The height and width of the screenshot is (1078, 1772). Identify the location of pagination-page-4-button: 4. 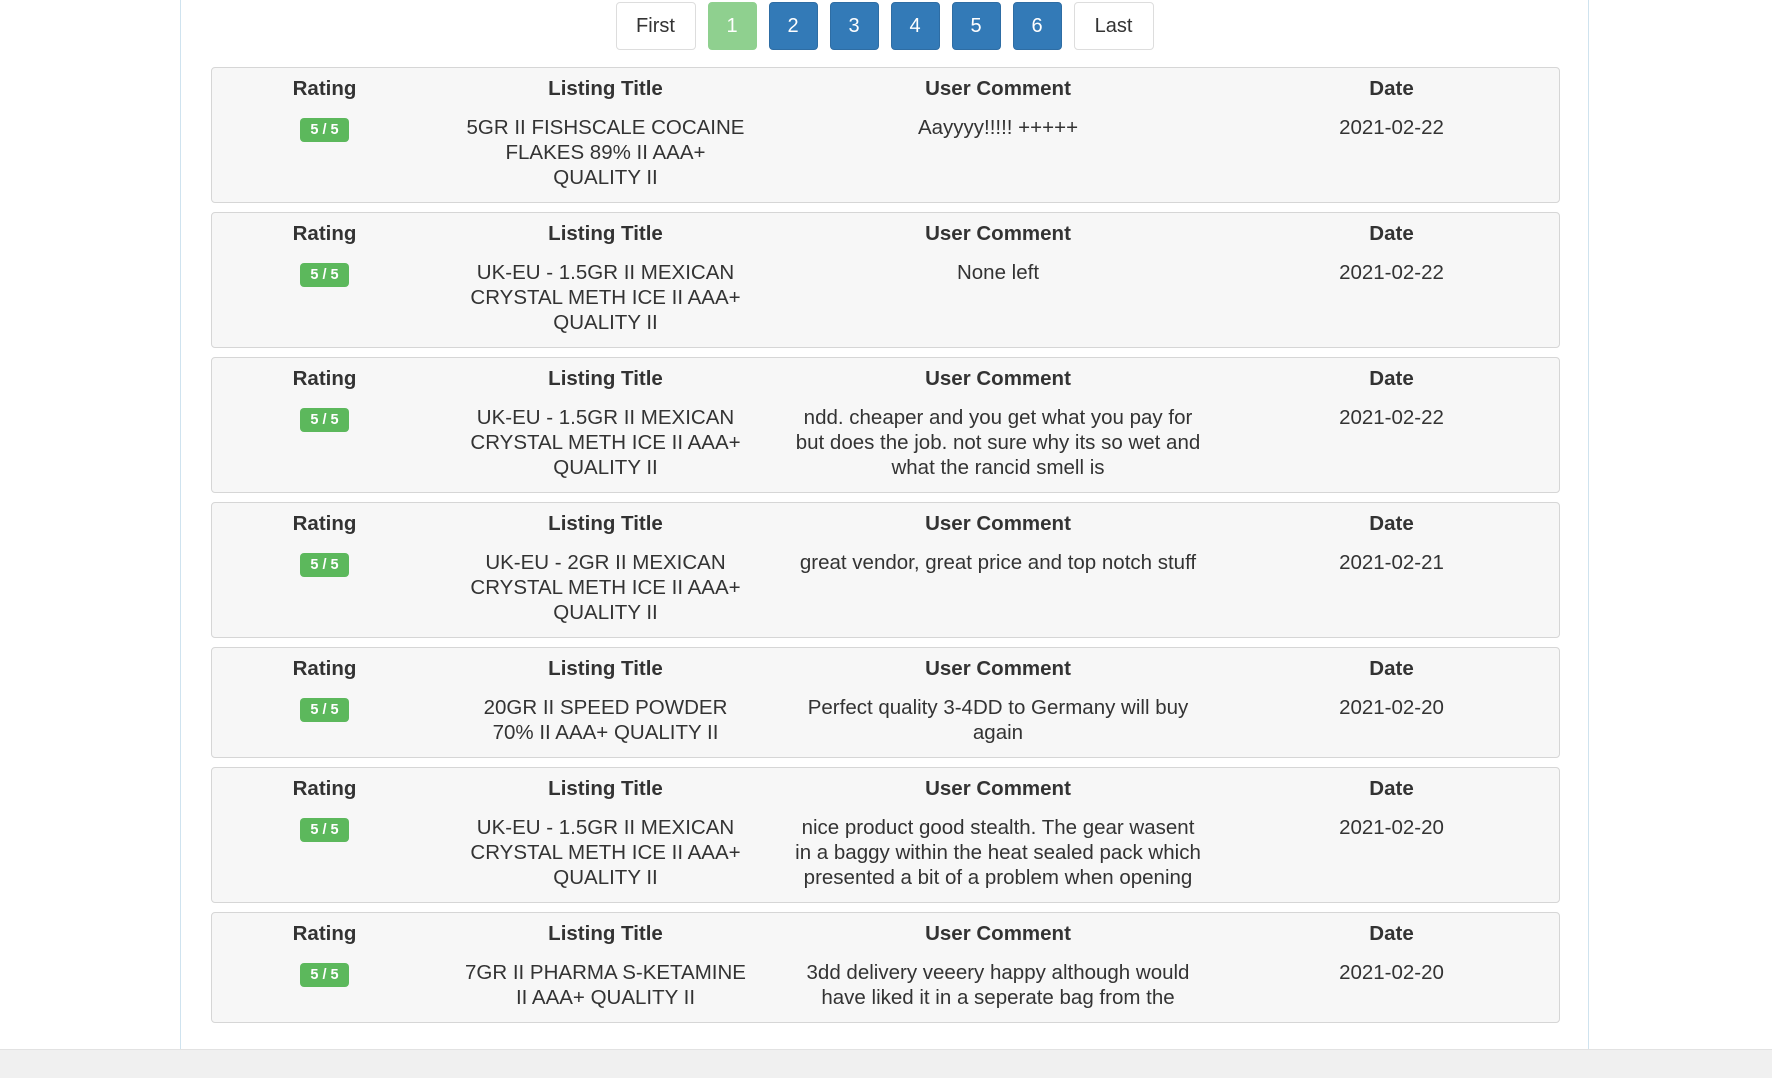
(915, 26).